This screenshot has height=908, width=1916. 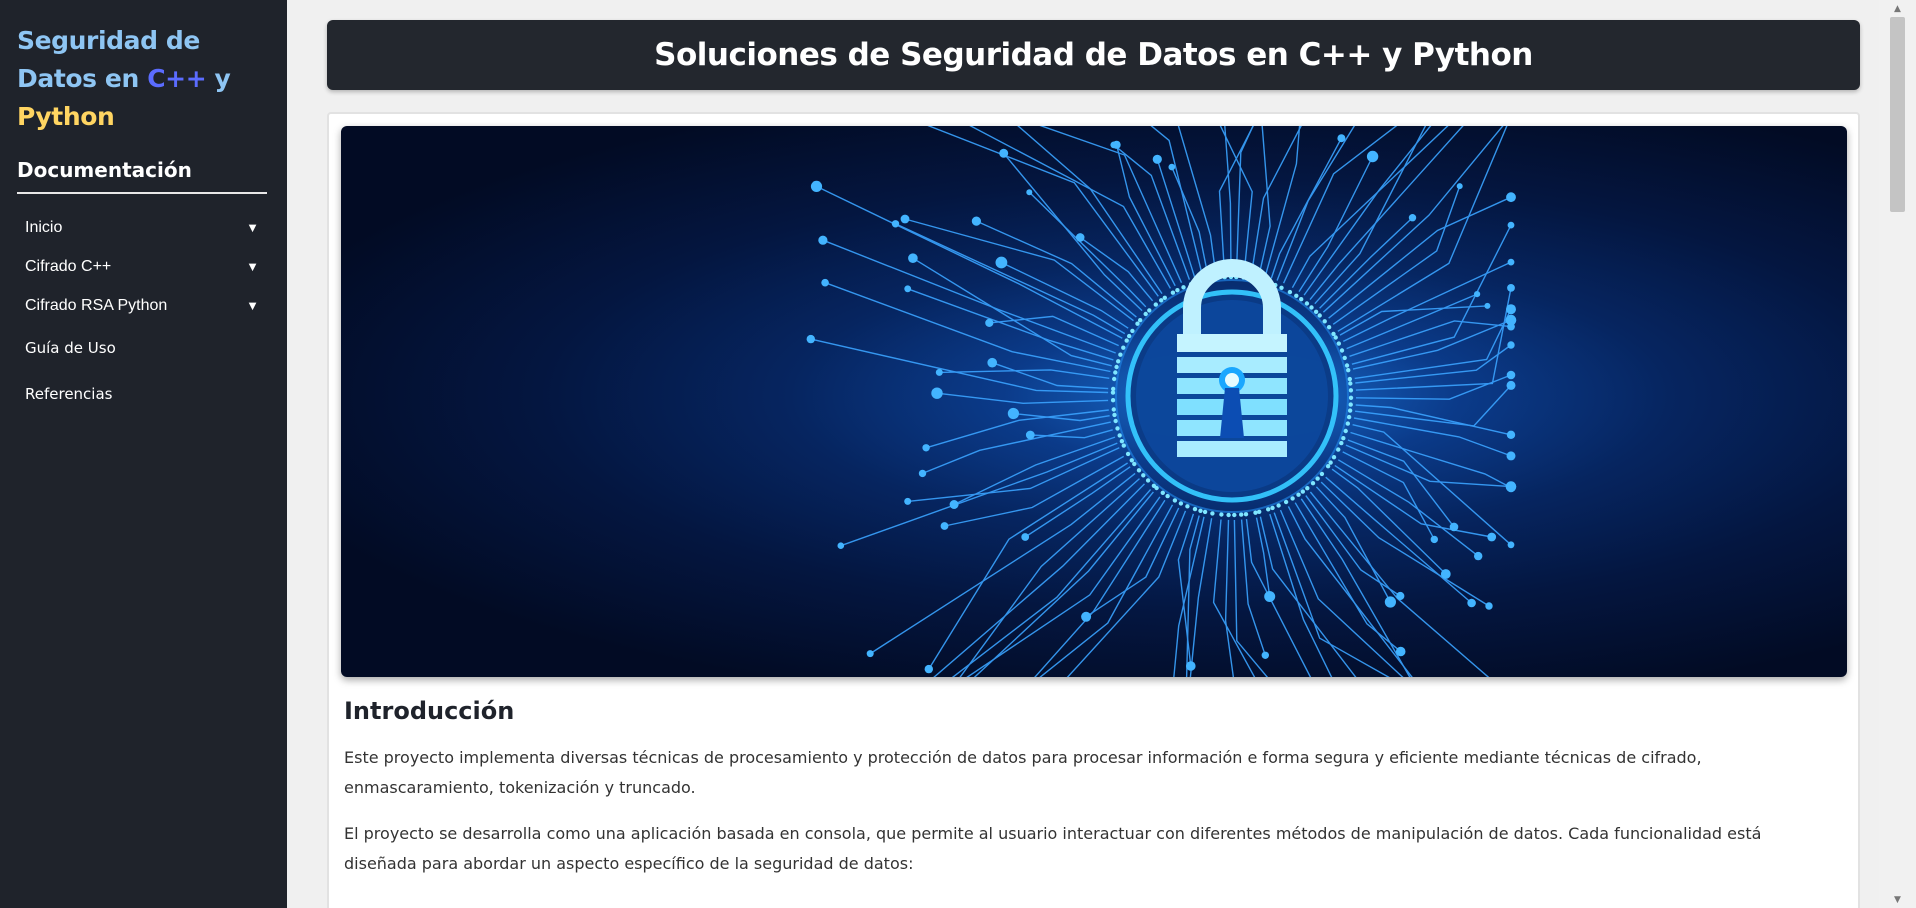 What do you see at coordinates (142, 394) in the screenshot?
I see `sidebar-item-referencias: Referencias` at bounding box center [142, 394].